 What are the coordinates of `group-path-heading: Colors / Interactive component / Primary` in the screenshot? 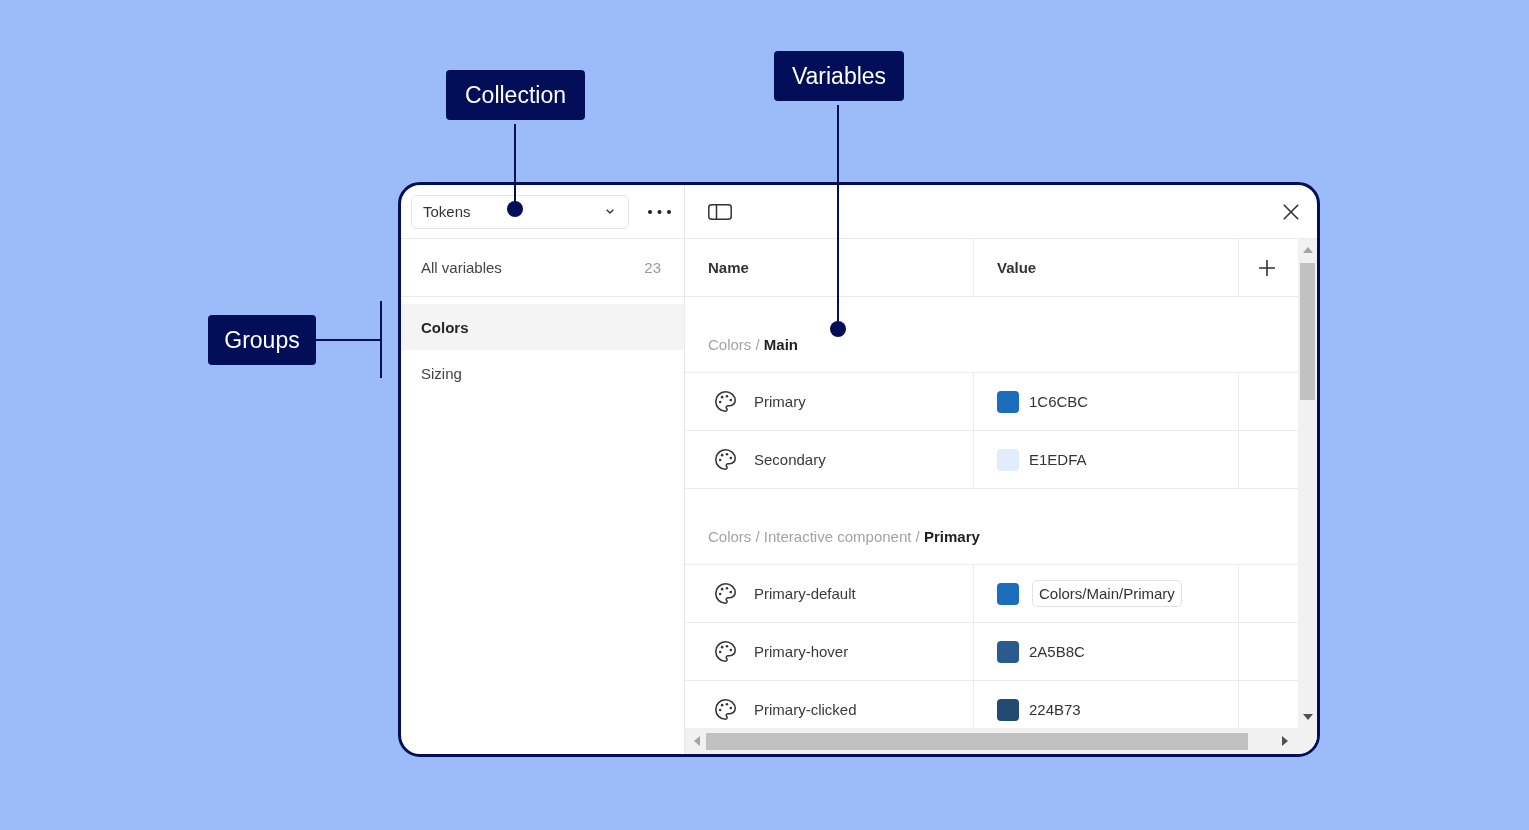 It's located at (844, 537).